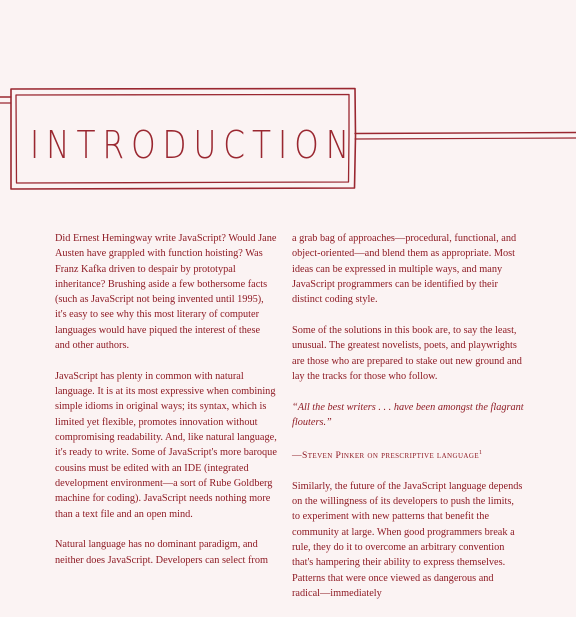 The height and width of the screenshot is (617, 576). I want to click on attribution-text: —Steven Pinker on prescriptive language, so click(386, 455).